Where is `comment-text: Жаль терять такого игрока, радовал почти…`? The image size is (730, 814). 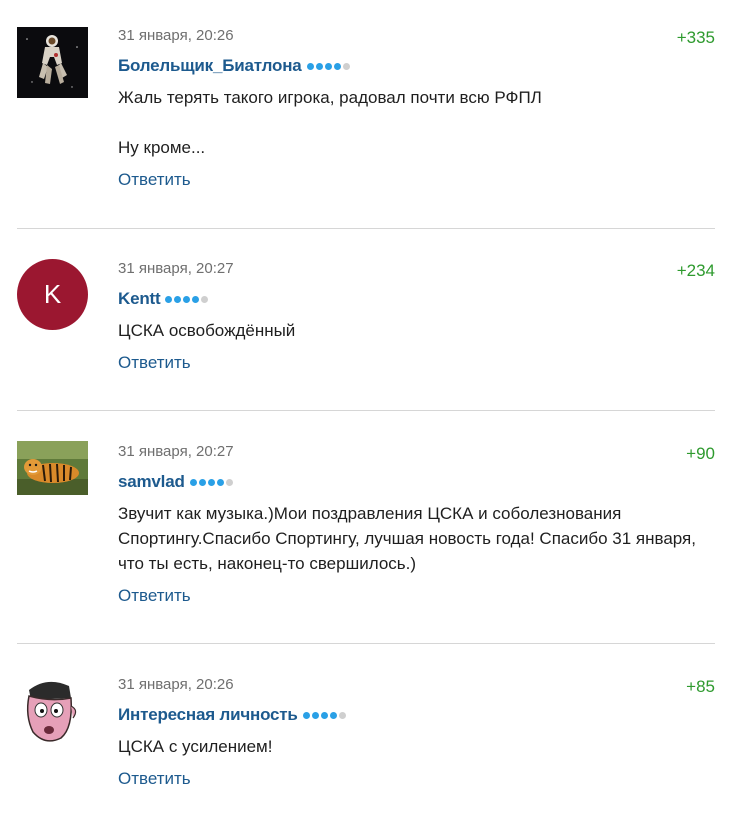 comment-text: Жаль терять такого игрока, радовал почти… is located at coordinates (330, 122).